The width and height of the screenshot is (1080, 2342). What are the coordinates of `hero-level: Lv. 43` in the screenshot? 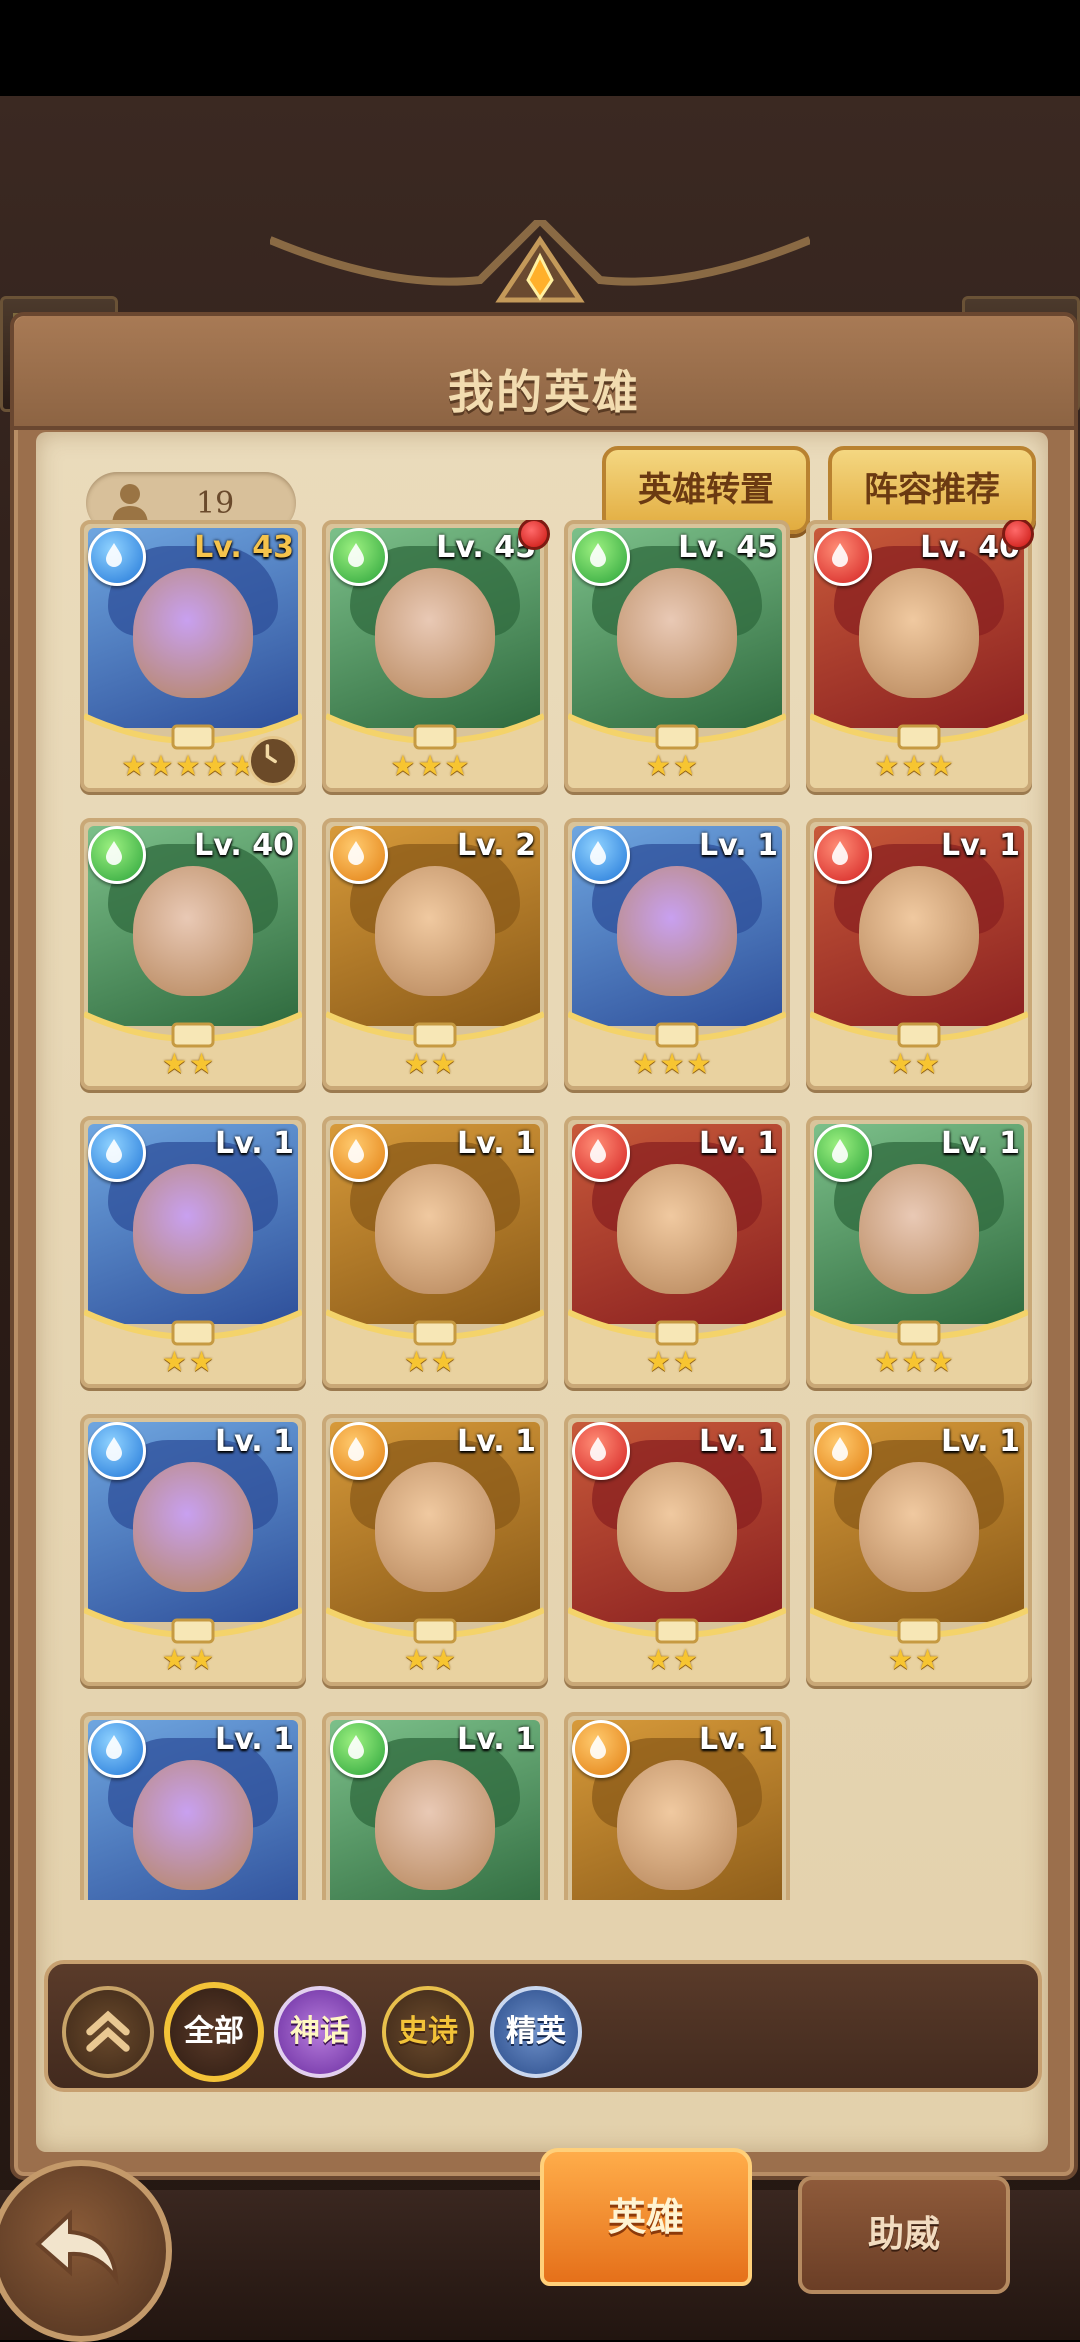 It's located at (244, 547).